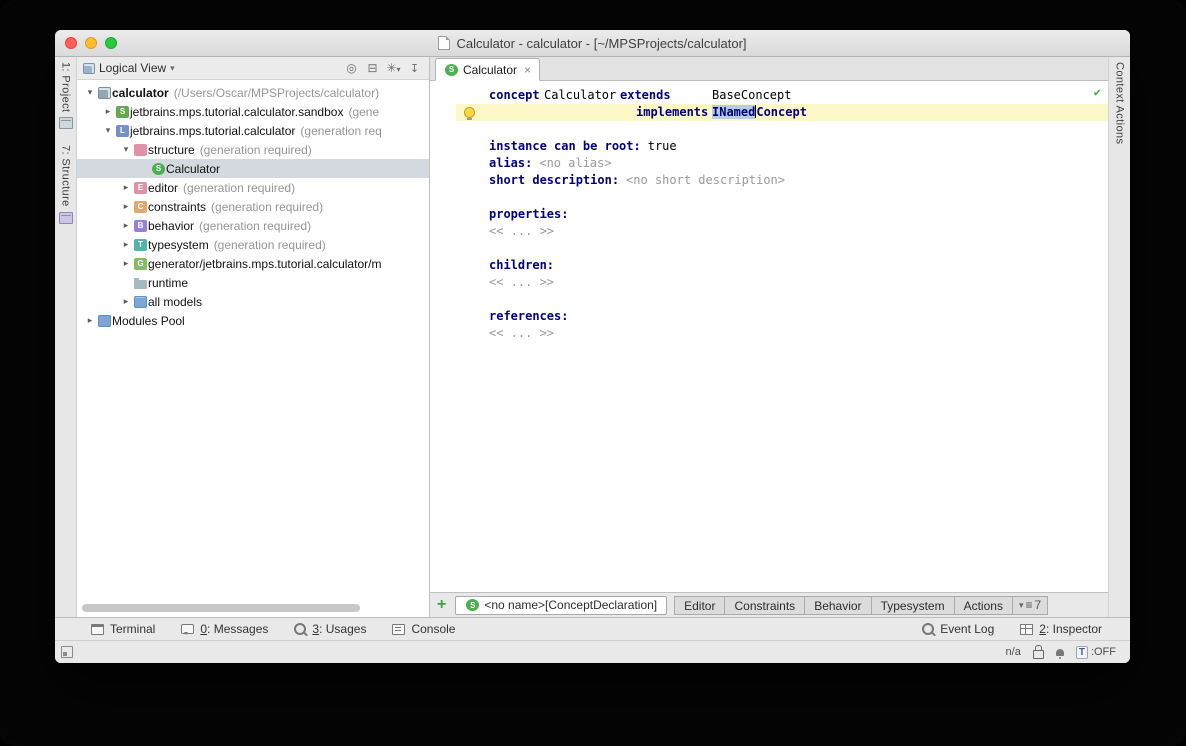  Describe the element at coordinates (1061, 629) in the screenshot. I see `inspector-button: 2: Inspector` at that location.